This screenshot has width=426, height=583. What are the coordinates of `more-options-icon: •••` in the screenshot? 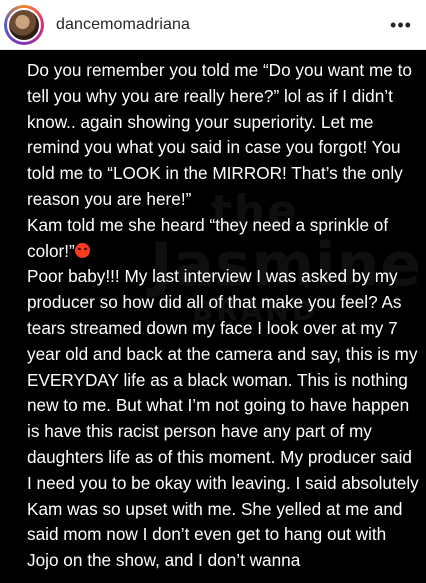 It's located at (401, 25).